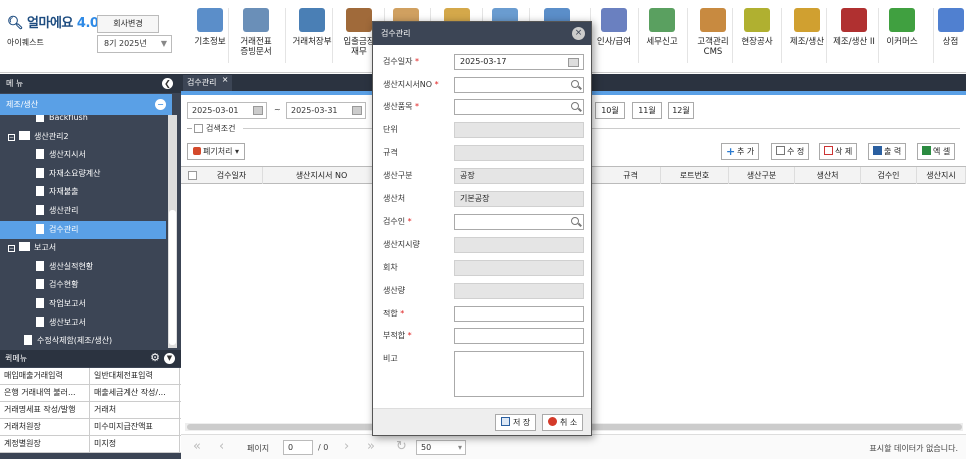  What do you see at coordinates (45, 427) in the screenshot?
I see `quick-menu-item: 거래처원장` at bounding box center [45, 427].